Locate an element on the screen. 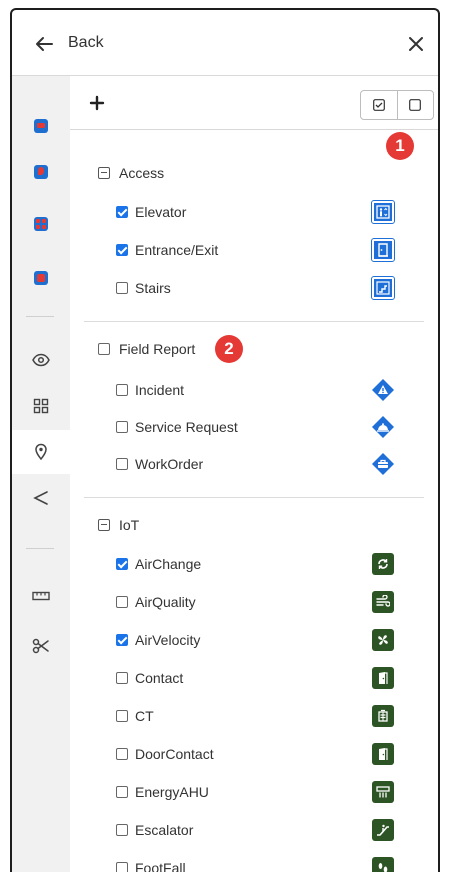 The height and width of the screenshot is (872, 450). rail-measure is located at coordinates (41, 596).